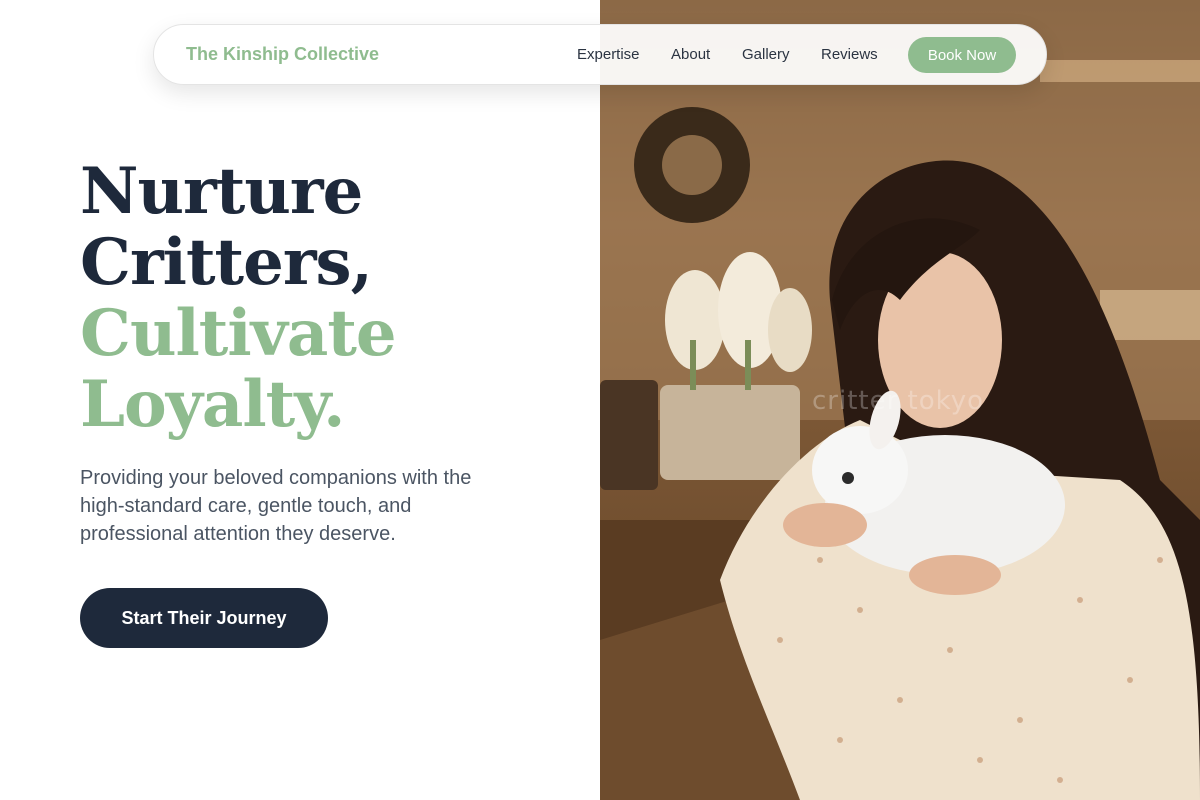 The width and height of the screenshot is (1200, 800). What do you see at coordinates (962, 55) in the screenshot?
I see `book-now-button: Book Now` at bounding box center [962, 55].